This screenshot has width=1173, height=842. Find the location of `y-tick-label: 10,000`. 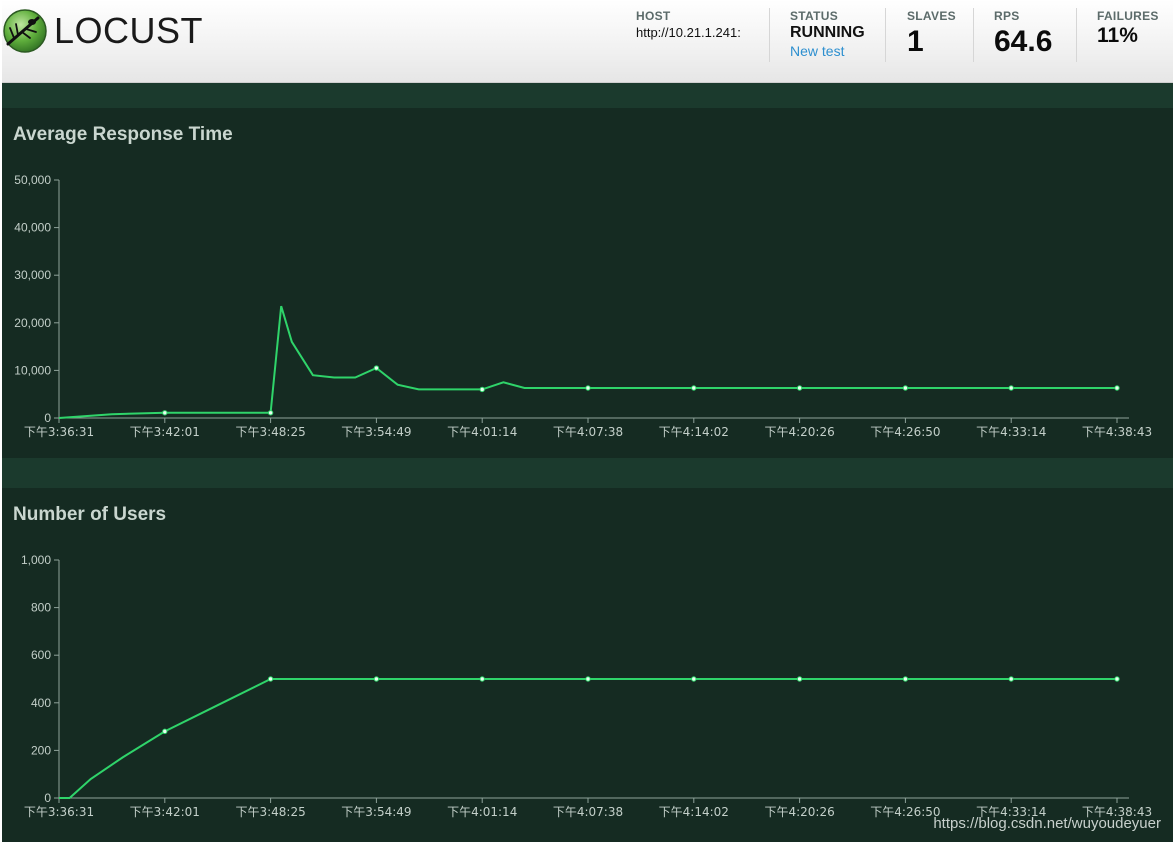

y-tick-label: 10,000 is located at coordinates (32, 370).